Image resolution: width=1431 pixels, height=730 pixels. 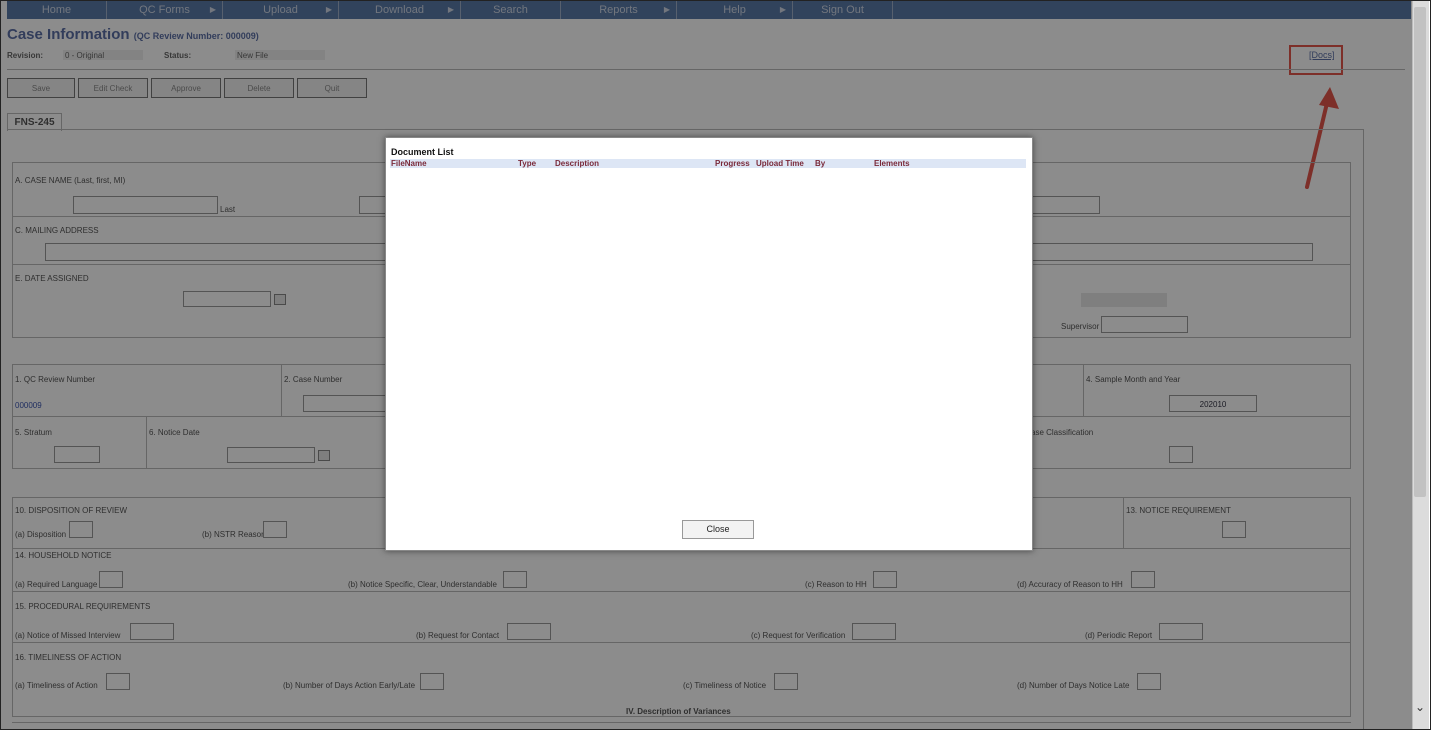 I want to click on column-type: Type, so click(x=527, y=163).